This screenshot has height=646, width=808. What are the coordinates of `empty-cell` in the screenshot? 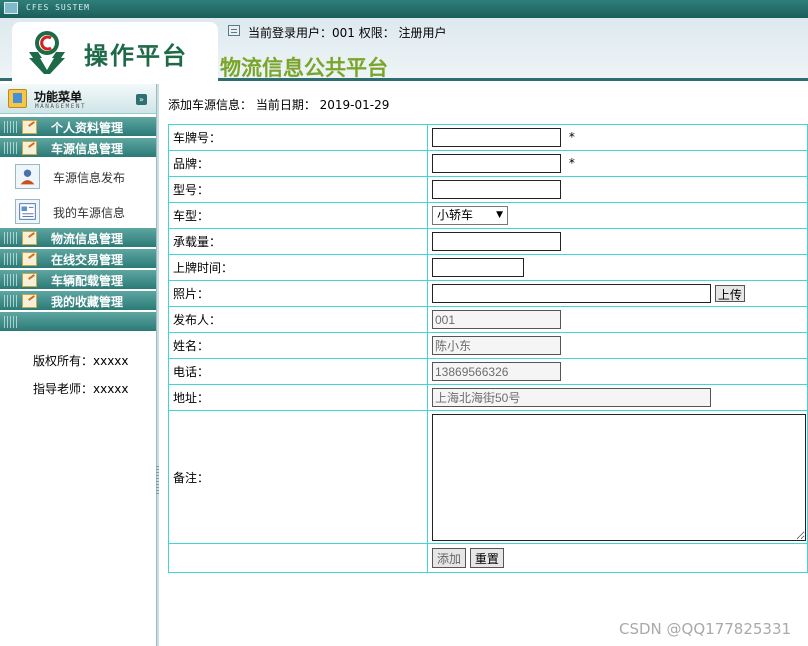 It's located at (298, 558).